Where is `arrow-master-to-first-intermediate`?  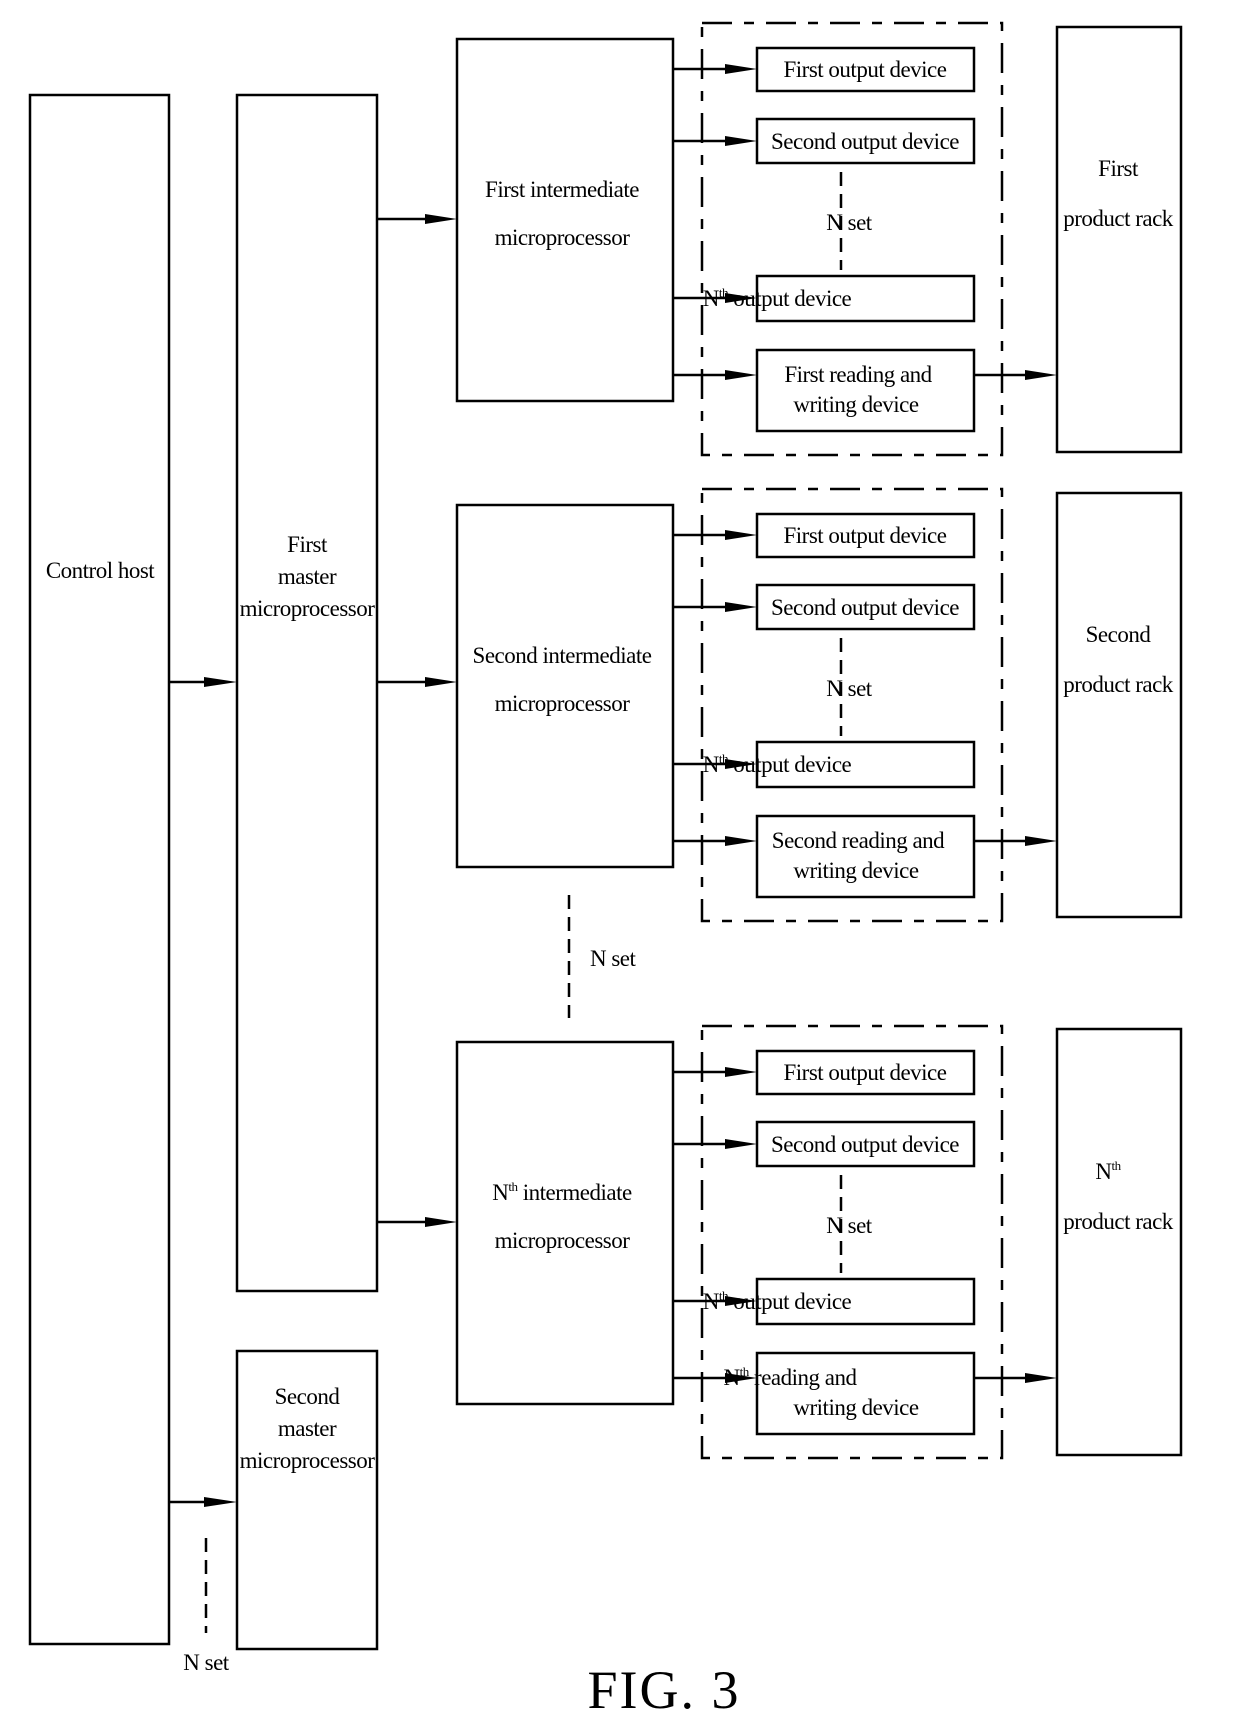 arrow-master-to-first-intermediate is located at coordinates (417, 219).